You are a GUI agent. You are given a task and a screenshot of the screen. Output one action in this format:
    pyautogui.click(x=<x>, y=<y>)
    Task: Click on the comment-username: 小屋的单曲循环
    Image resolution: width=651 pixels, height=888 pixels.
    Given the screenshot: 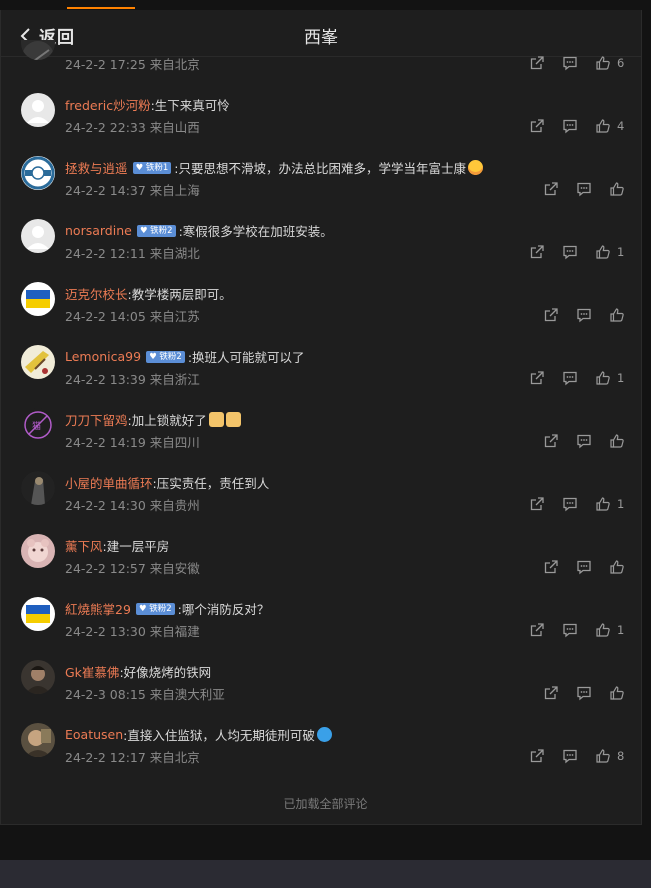 What is the action you would take?
    pyautogui.click(x=109, y=482)
    